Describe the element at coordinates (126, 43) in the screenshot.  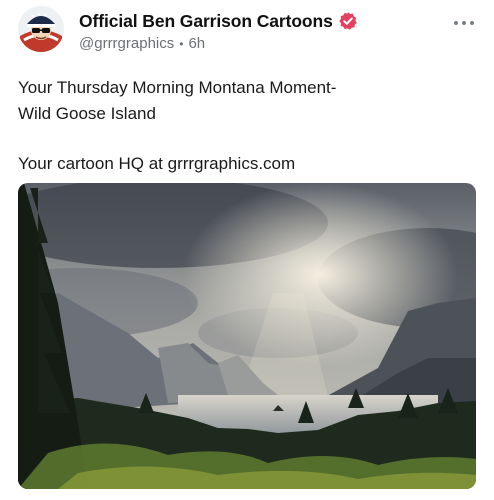
I see `author-handle: @grrrgraphics` at that location.